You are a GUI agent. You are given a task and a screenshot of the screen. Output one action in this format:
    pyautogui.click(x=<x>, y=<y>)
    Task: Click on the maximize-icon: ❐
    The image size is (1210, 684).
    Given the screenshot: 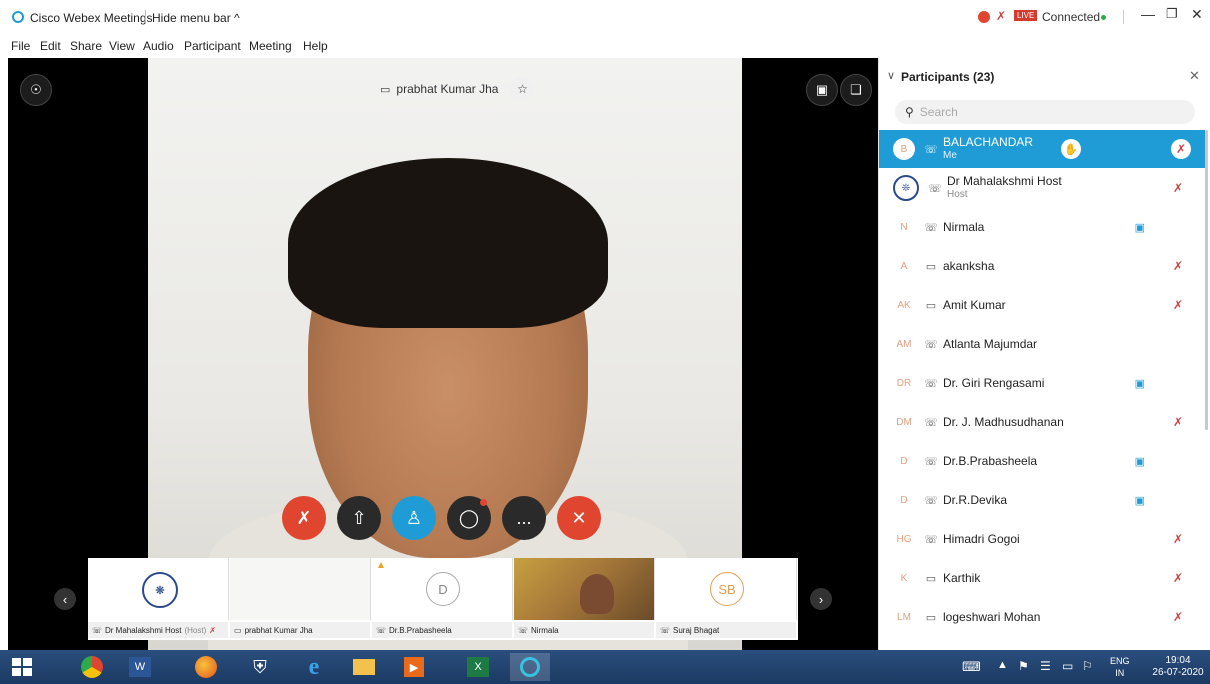 What is the action you would take?
    pyautogui.click(x=1172, y=14)
    